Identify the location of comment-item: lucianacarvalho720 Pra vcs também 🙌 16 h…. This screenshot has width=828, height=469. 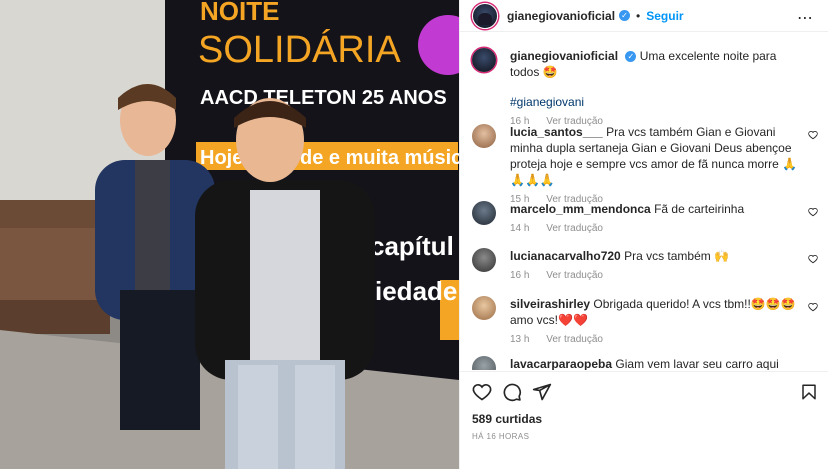
(645, 264).